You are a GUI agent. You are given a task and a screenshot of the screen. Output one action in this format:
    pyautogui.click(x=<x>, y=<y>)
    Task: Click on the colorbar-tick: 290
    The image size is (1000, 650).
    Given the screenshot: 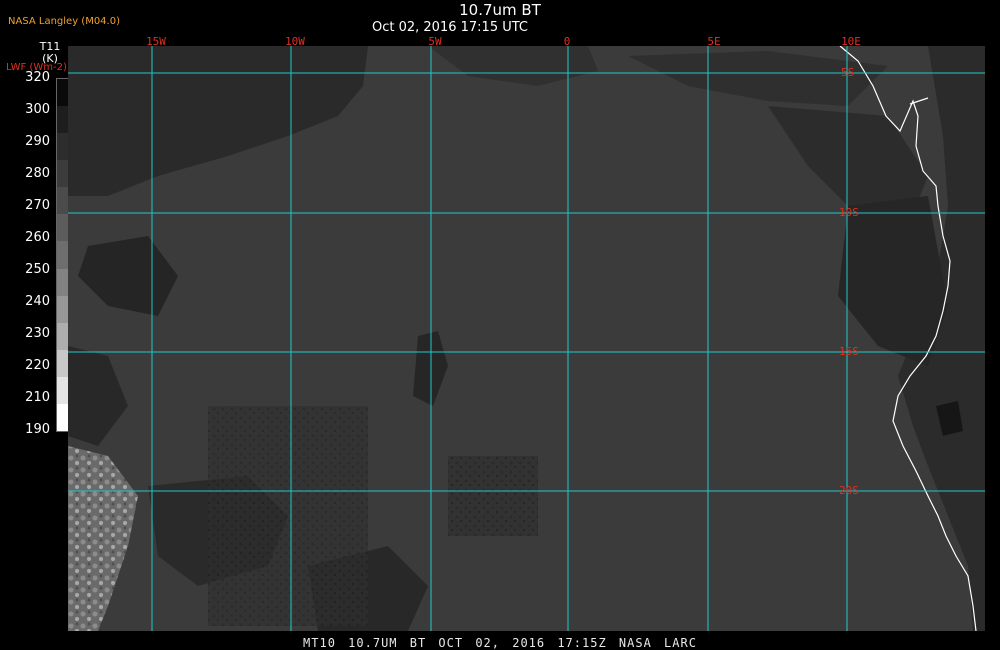 What is the action you would take?
    pyautogui.click(x=37, y=141)
    